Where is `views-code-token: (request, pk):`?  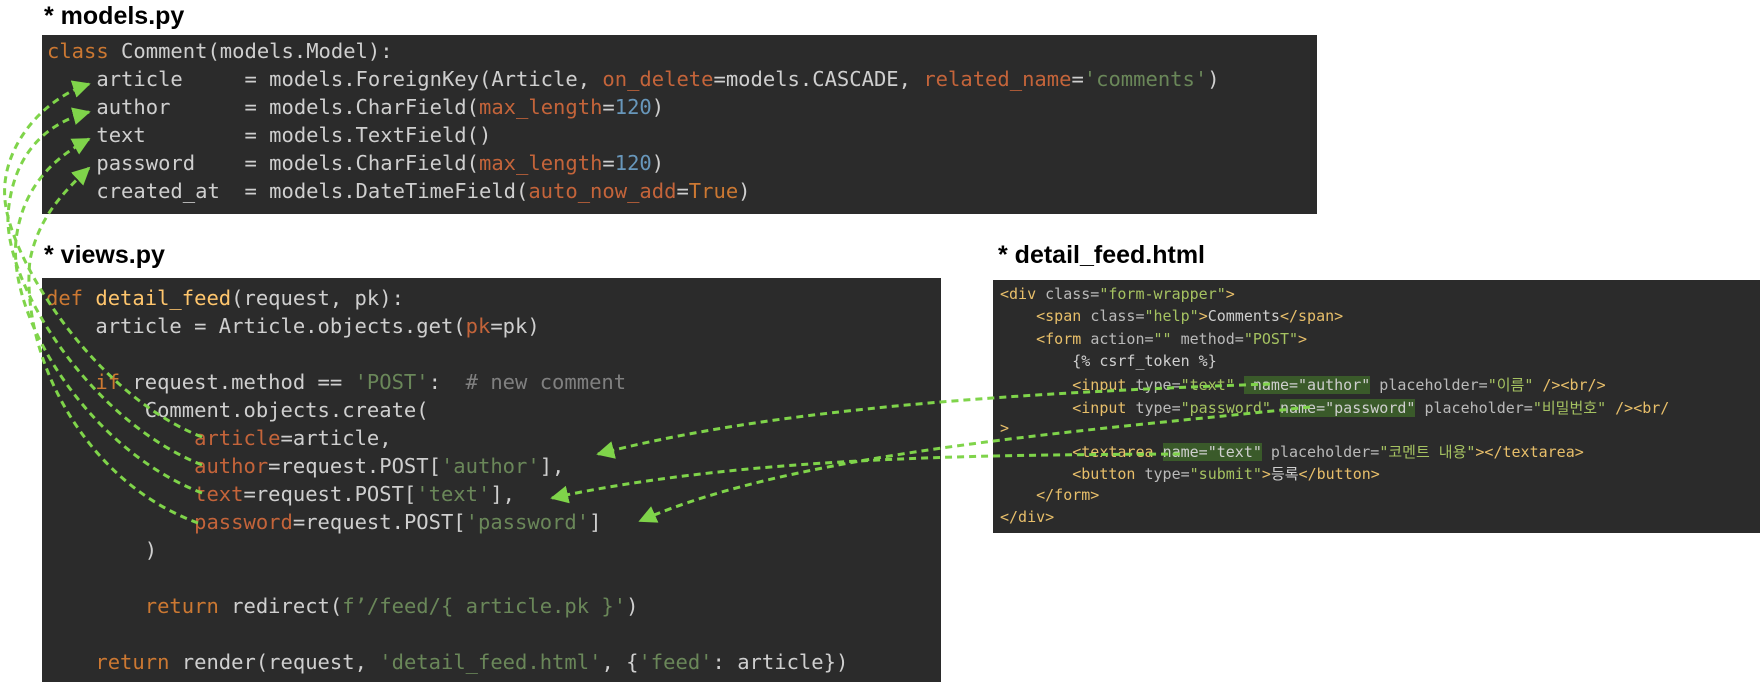 views-code-token: (request, pk): is located at coordinates (317, 298).